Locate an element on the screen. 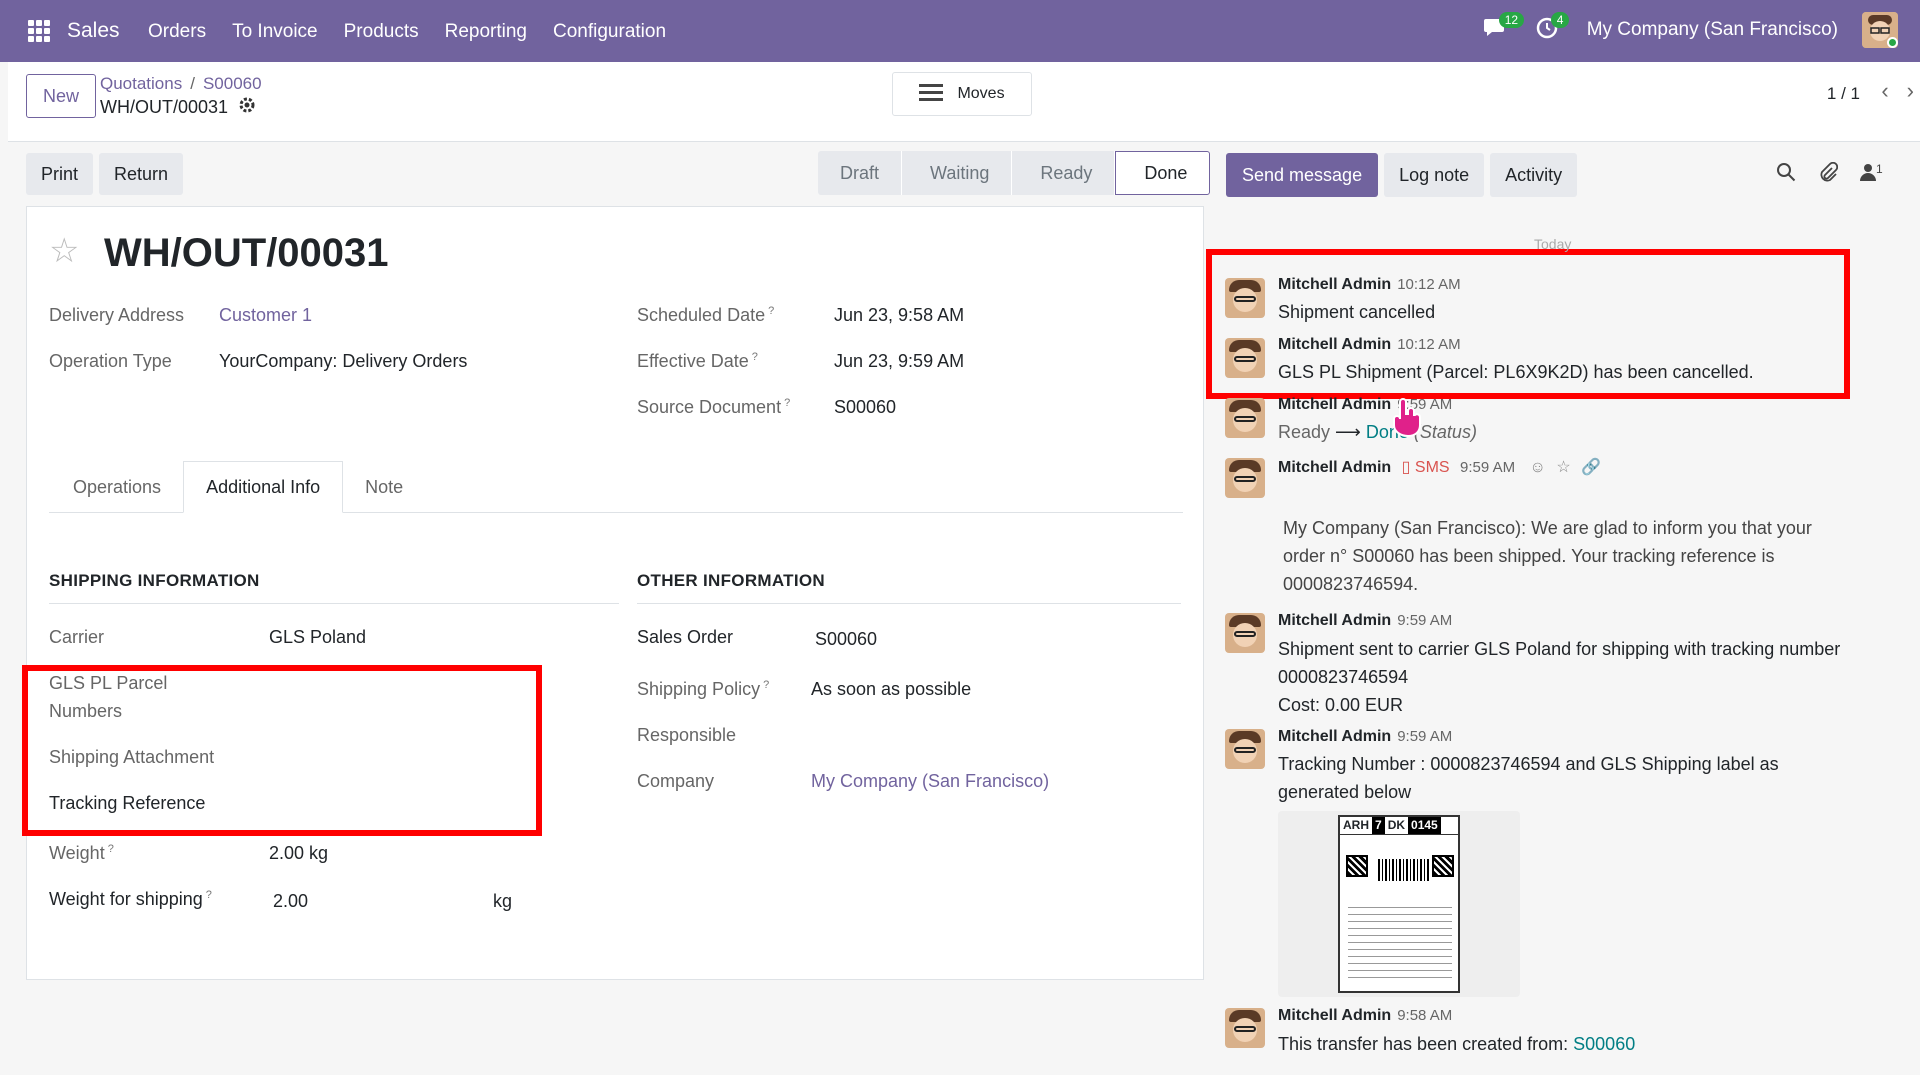  apps-grid-icon is located at coordinates (39, 31).